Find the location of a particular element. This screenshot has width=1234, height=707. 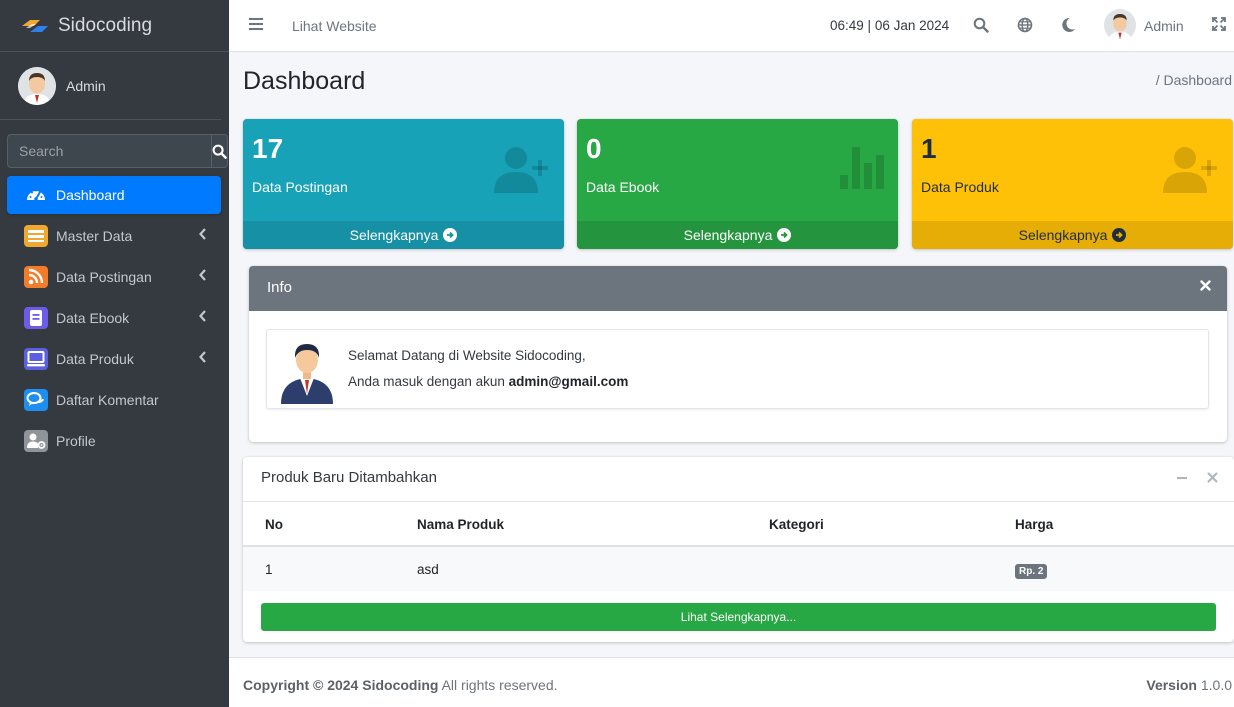

clock-time: 06:49 is located at coordinates (847, 25).